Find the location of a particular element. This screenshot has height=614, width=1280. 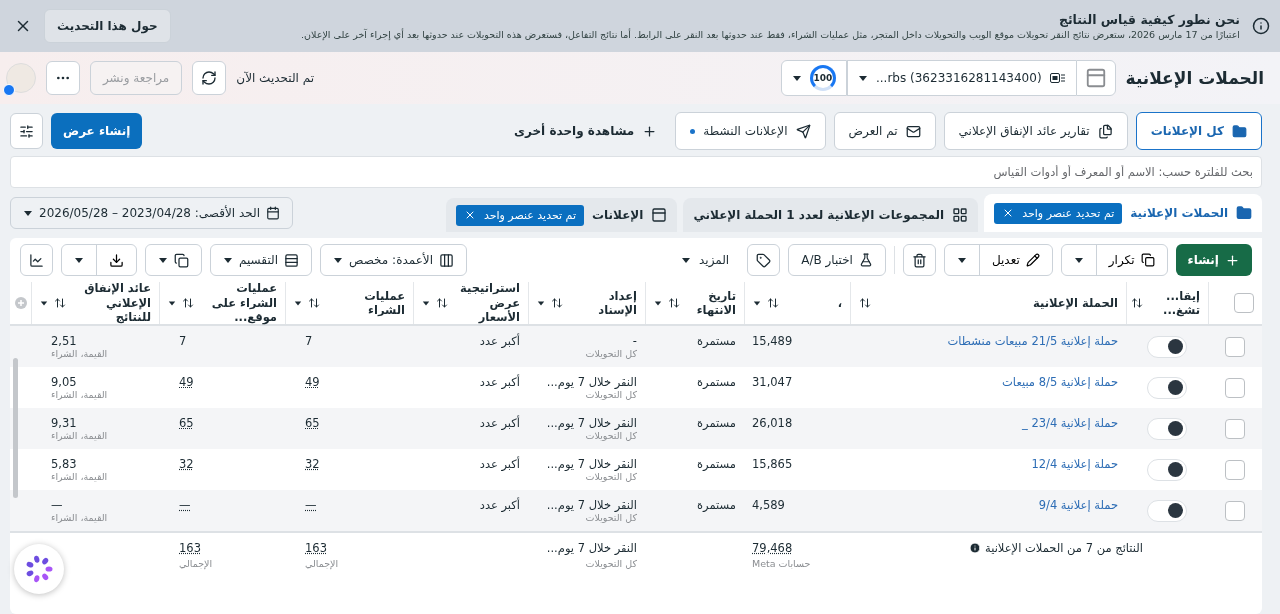

view-chip: تقارير عائد الإنفاق الإعلاني is located at coordinates (1035, 131).